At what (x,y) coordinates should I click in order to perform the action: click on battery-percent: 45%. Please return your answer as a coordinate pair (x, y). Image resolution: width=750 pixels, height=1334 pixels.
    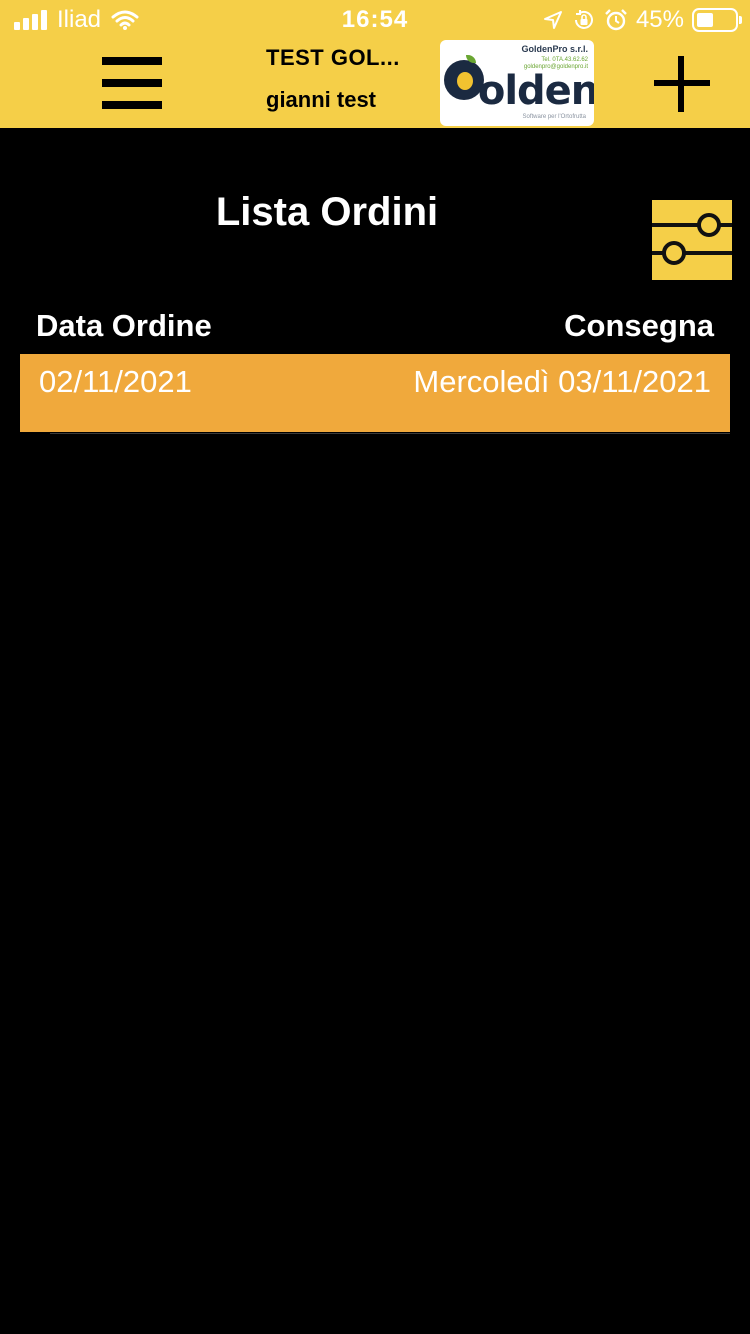
    Looking at the image, I should click on (659, 19).